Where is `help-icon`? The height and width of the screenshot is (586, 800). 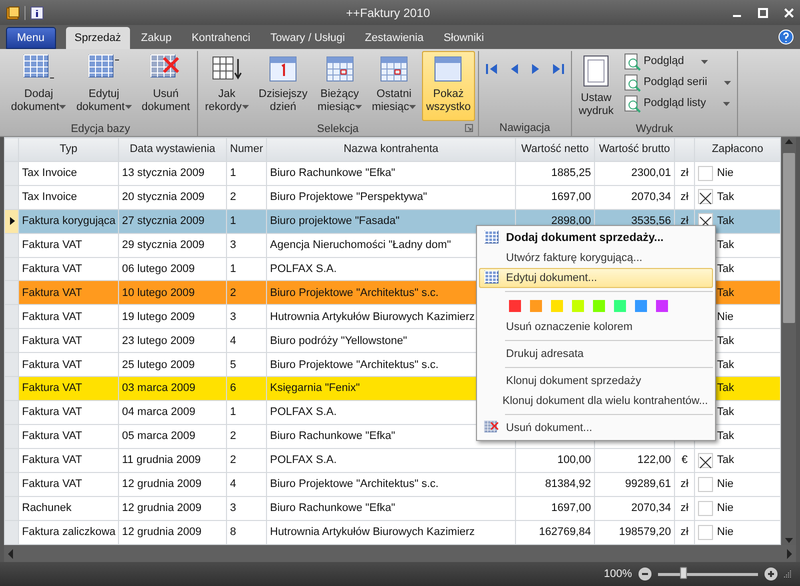 help-icon is located at coordinates (786, 37).